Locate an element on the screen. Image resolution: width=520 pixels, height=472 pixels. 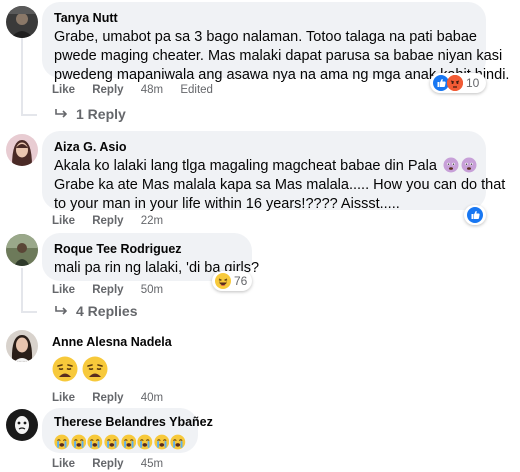
replies-label: 4 Replies is located at coordinates (107, 311).